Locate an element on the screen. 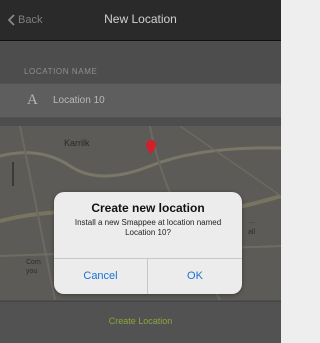  map-pin-icon is located at coordinates (151, 147).